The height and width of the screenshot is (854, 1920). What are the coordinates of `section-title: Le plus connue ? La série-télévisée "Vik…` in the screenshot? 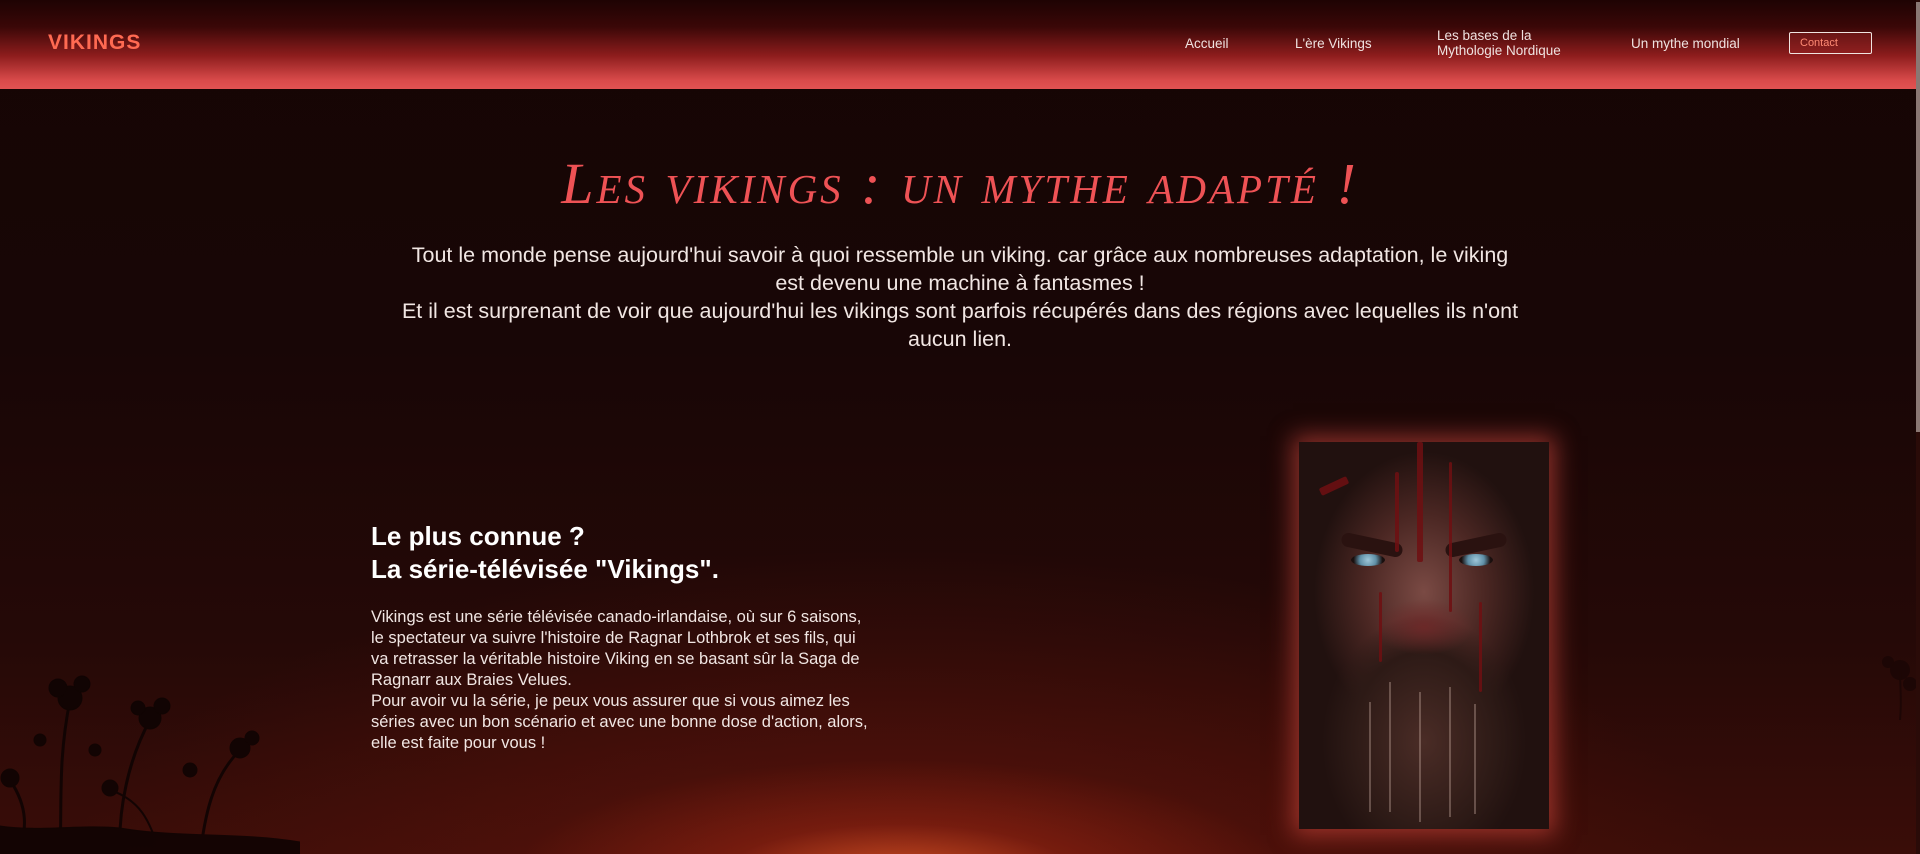 It's located at (545, 553).